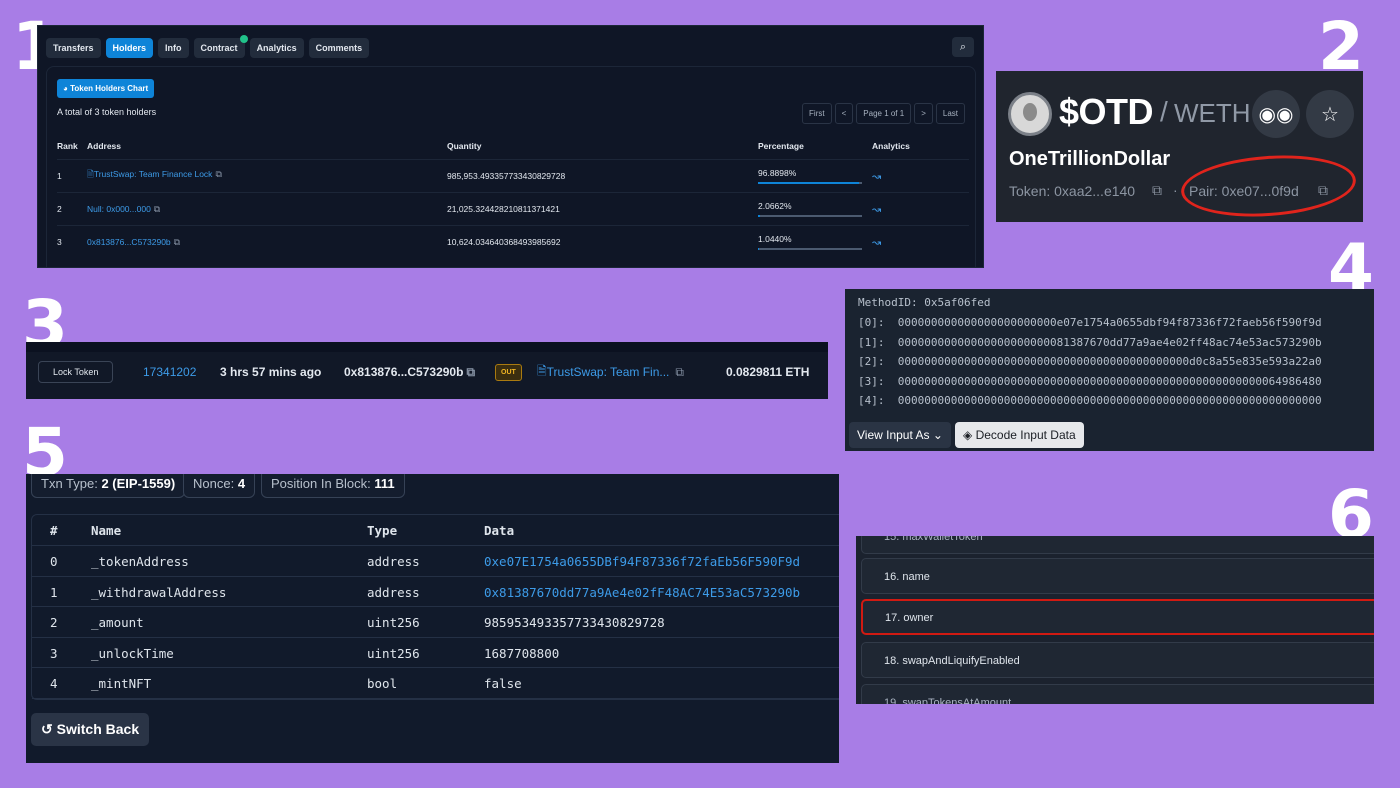 This screenshot has height=788, width=1400. What do you see at coordinates (950, 113) in the screenshot?
I see `last-page-button: Last` at bounding box center [950, 113].